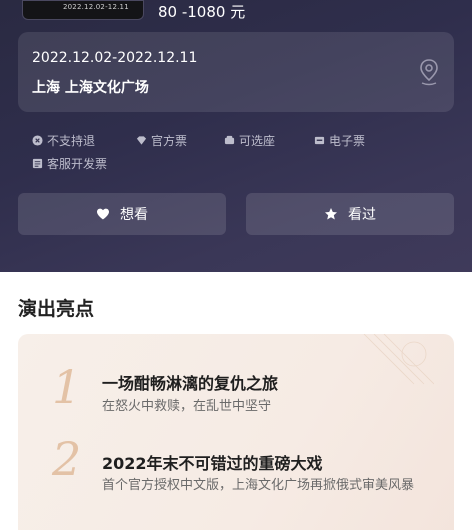 This screenshot has height=530, width=472. Describe the element at coordinates (257, 141) in the screenshot. I see `tag-label: 可选座` at that location.